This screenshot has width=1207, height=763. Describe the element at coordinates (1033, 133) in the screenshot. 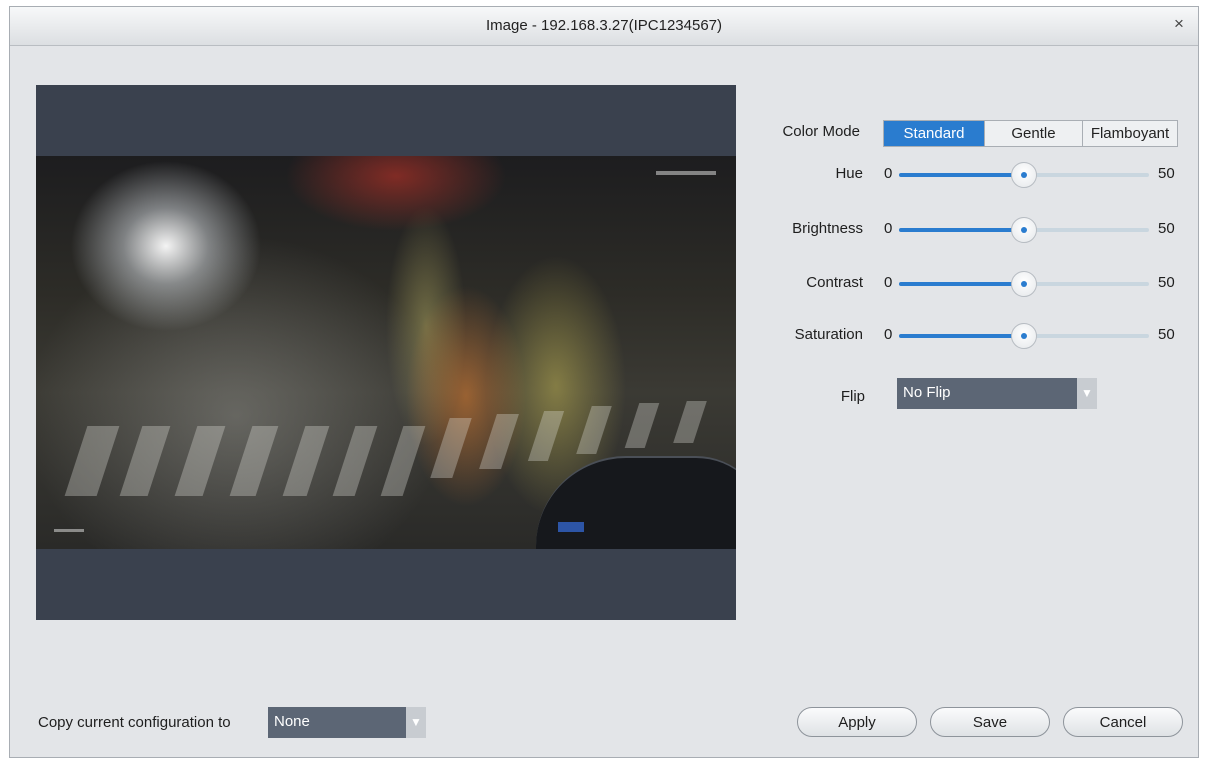

I see `color-mode-gentle-button: Gentle` at that location.